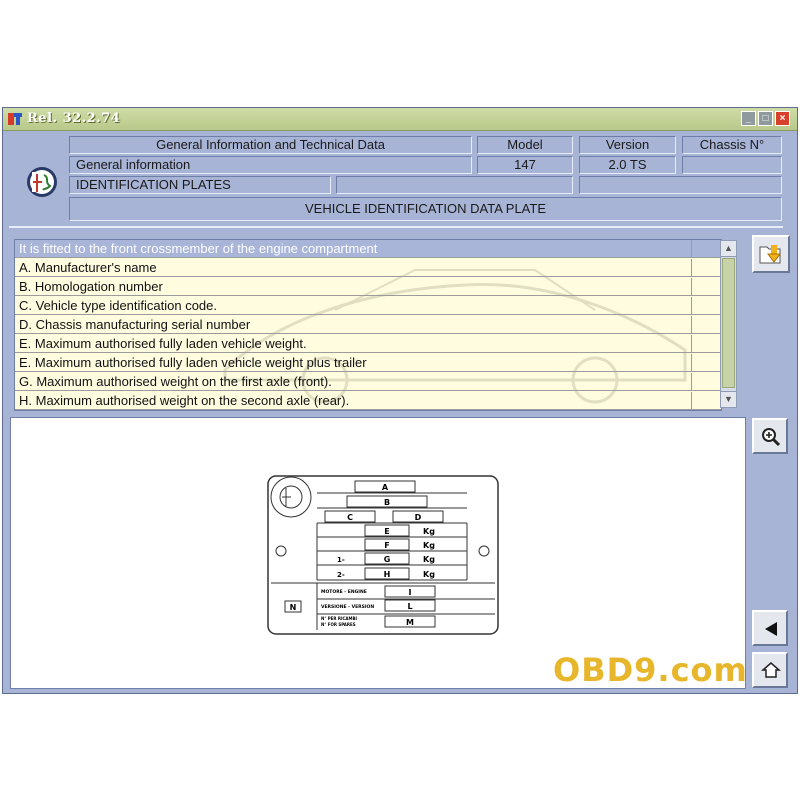  I want to click on chassis-label: Chassis N°, so click(732, 145).